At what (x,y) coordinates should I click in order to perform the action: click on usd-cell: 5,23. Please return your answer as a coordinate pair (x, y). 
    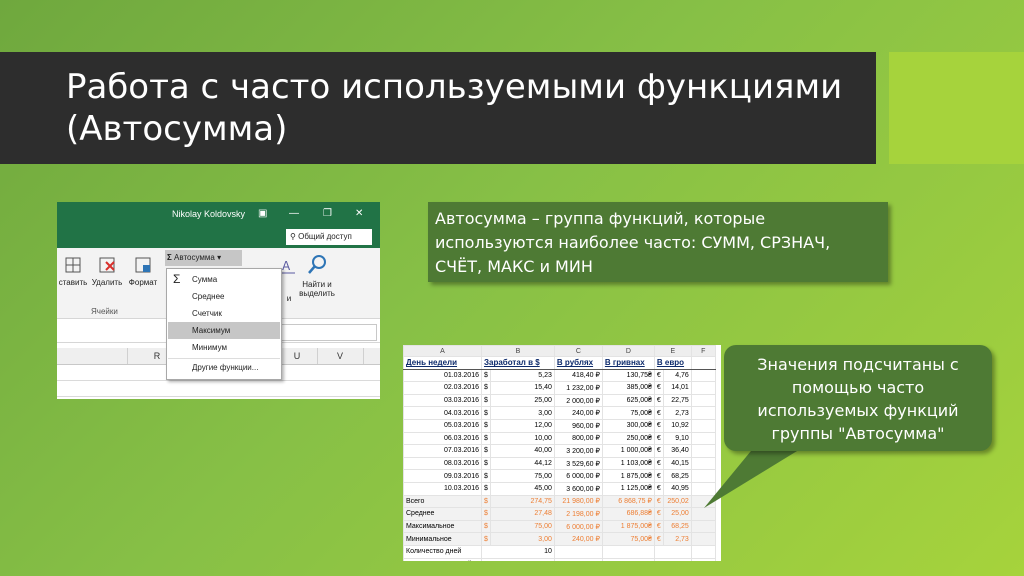
    Looking at the image, I should click on (522, 375).